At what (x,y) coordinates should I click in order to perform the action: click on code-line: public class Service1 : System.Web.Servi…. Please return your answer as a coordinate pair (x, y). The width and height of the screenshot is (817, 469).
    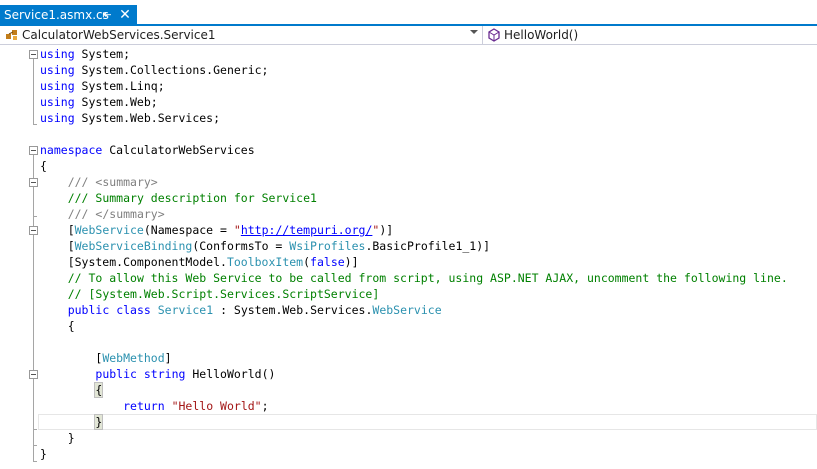
    Looking at the image, I should click on (241, 310).